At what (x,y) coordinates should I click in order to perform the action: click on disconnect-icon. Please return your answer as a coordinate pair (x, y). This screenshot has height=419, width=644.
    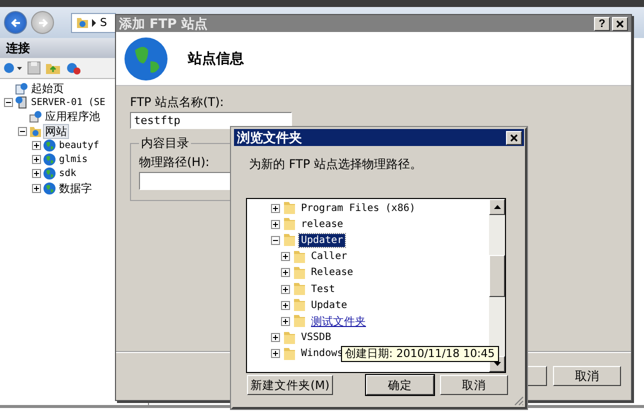
    Looking at the image, I should click on (73, 68).